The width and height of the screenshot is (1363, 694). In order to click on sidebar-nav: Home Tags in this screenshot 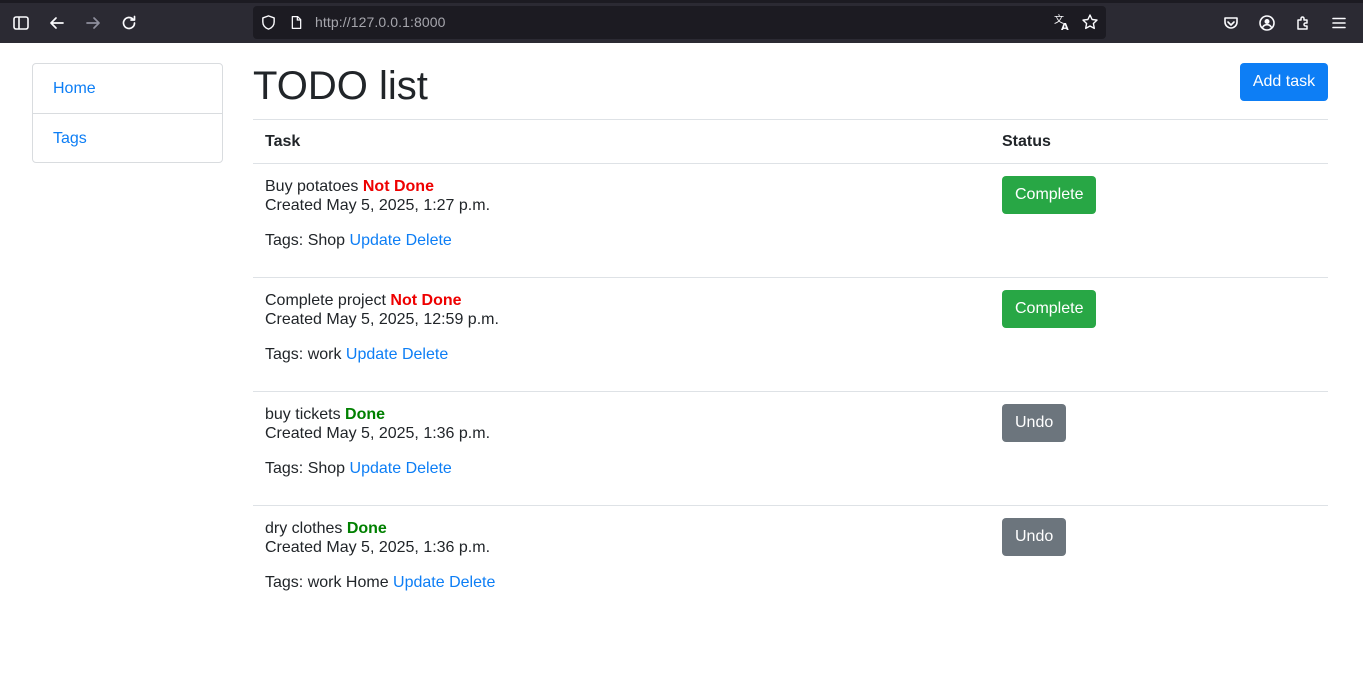, I will do `click(127, 113)`.